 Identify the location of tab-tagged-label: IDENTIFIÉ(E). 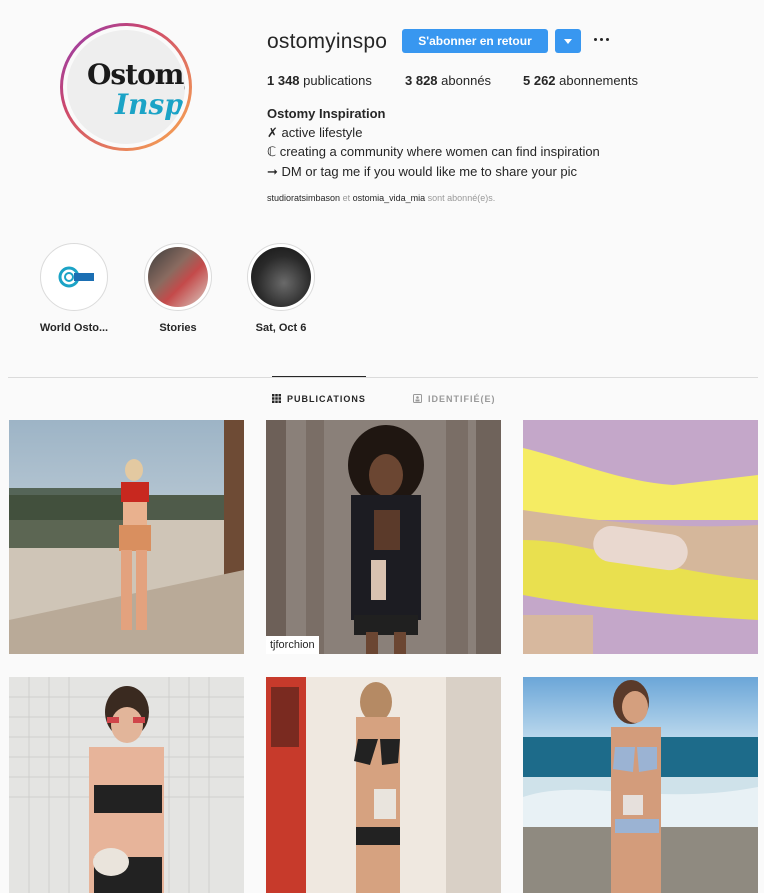
(462, 399).